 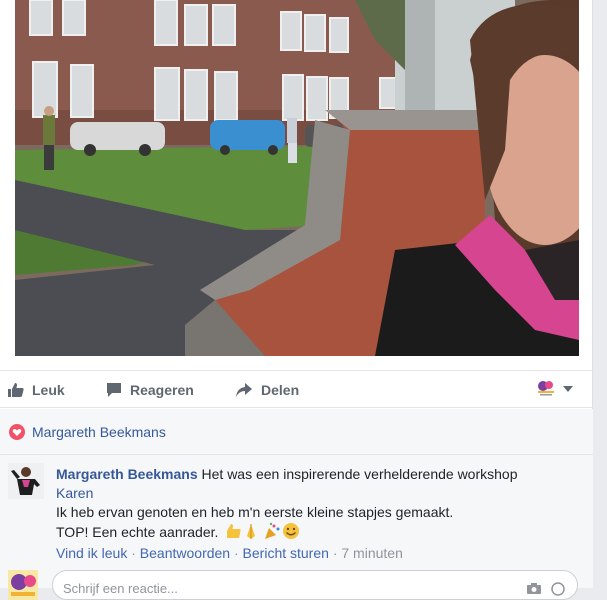 What do you see at coordinates (114, 390) in the screenshot?
I see `comment-bubble-icon` at bounding box center [114, 390].